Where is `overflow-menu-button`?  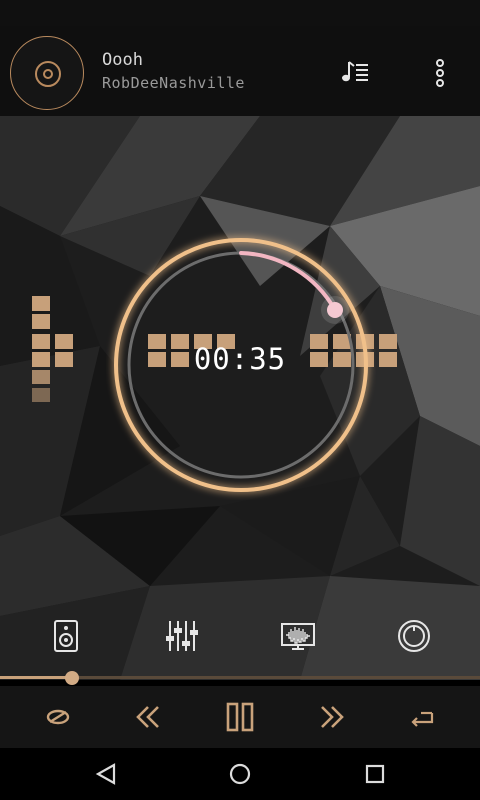
overflow-menu-button is located at coordinates (440, 73).